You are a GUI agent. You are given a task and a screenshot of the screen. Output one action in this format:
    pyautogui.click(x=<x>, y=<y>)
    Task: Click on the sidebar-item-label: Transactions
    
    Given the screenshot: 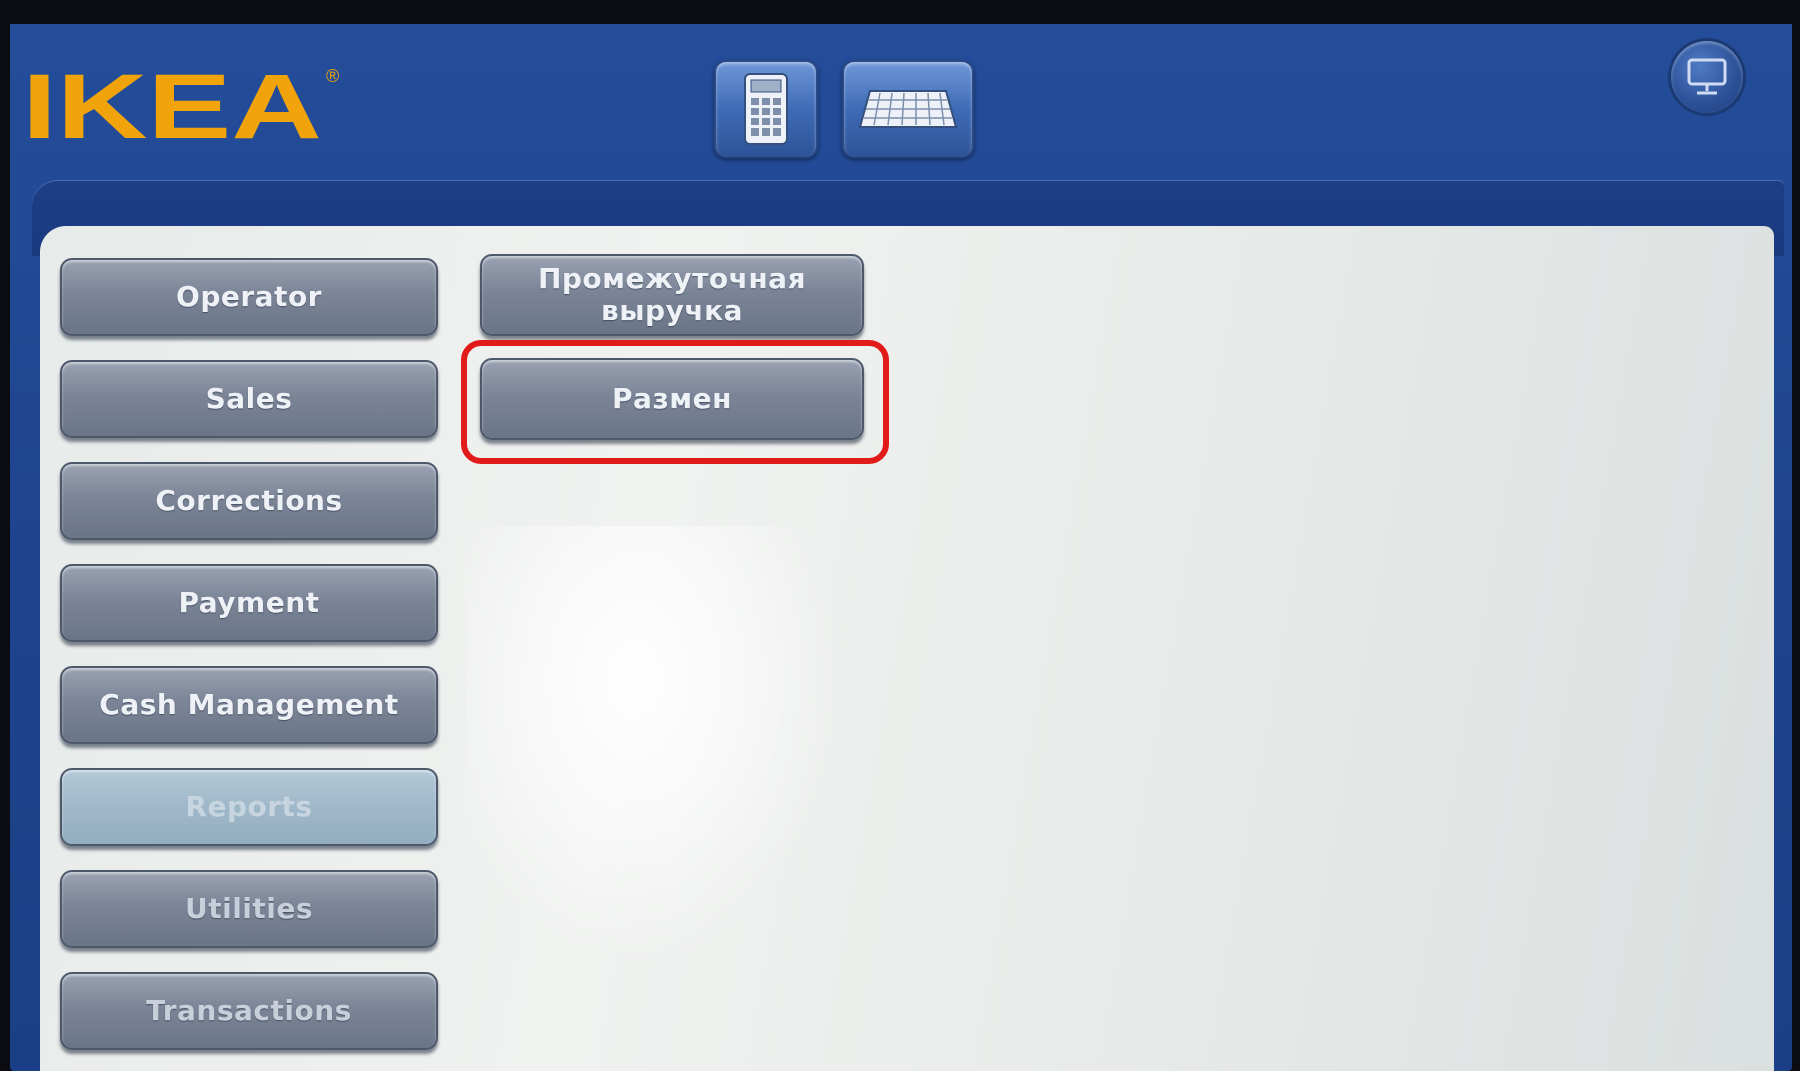 What is the action you would take?
    pyautogui.click(x=249, y=1010)
    